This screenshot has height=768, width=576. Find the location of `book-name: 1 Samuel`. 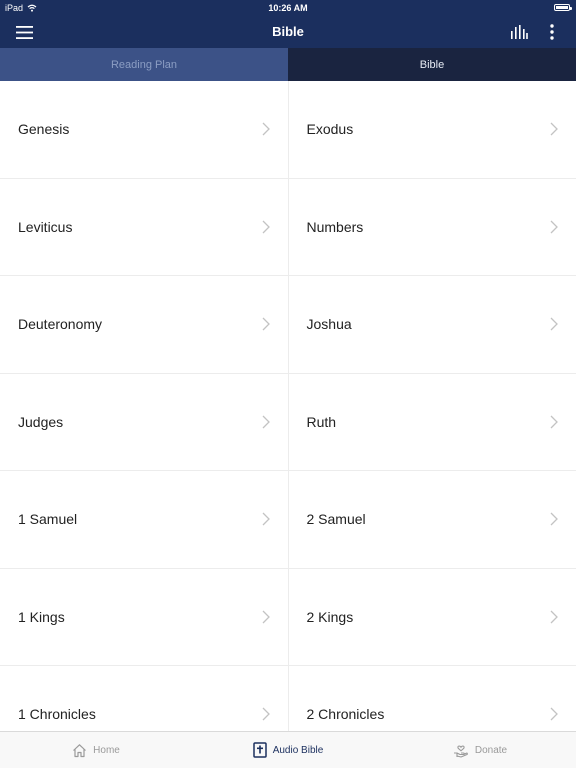

book-name: 1 Samuel is located at coordinates (48, 519).